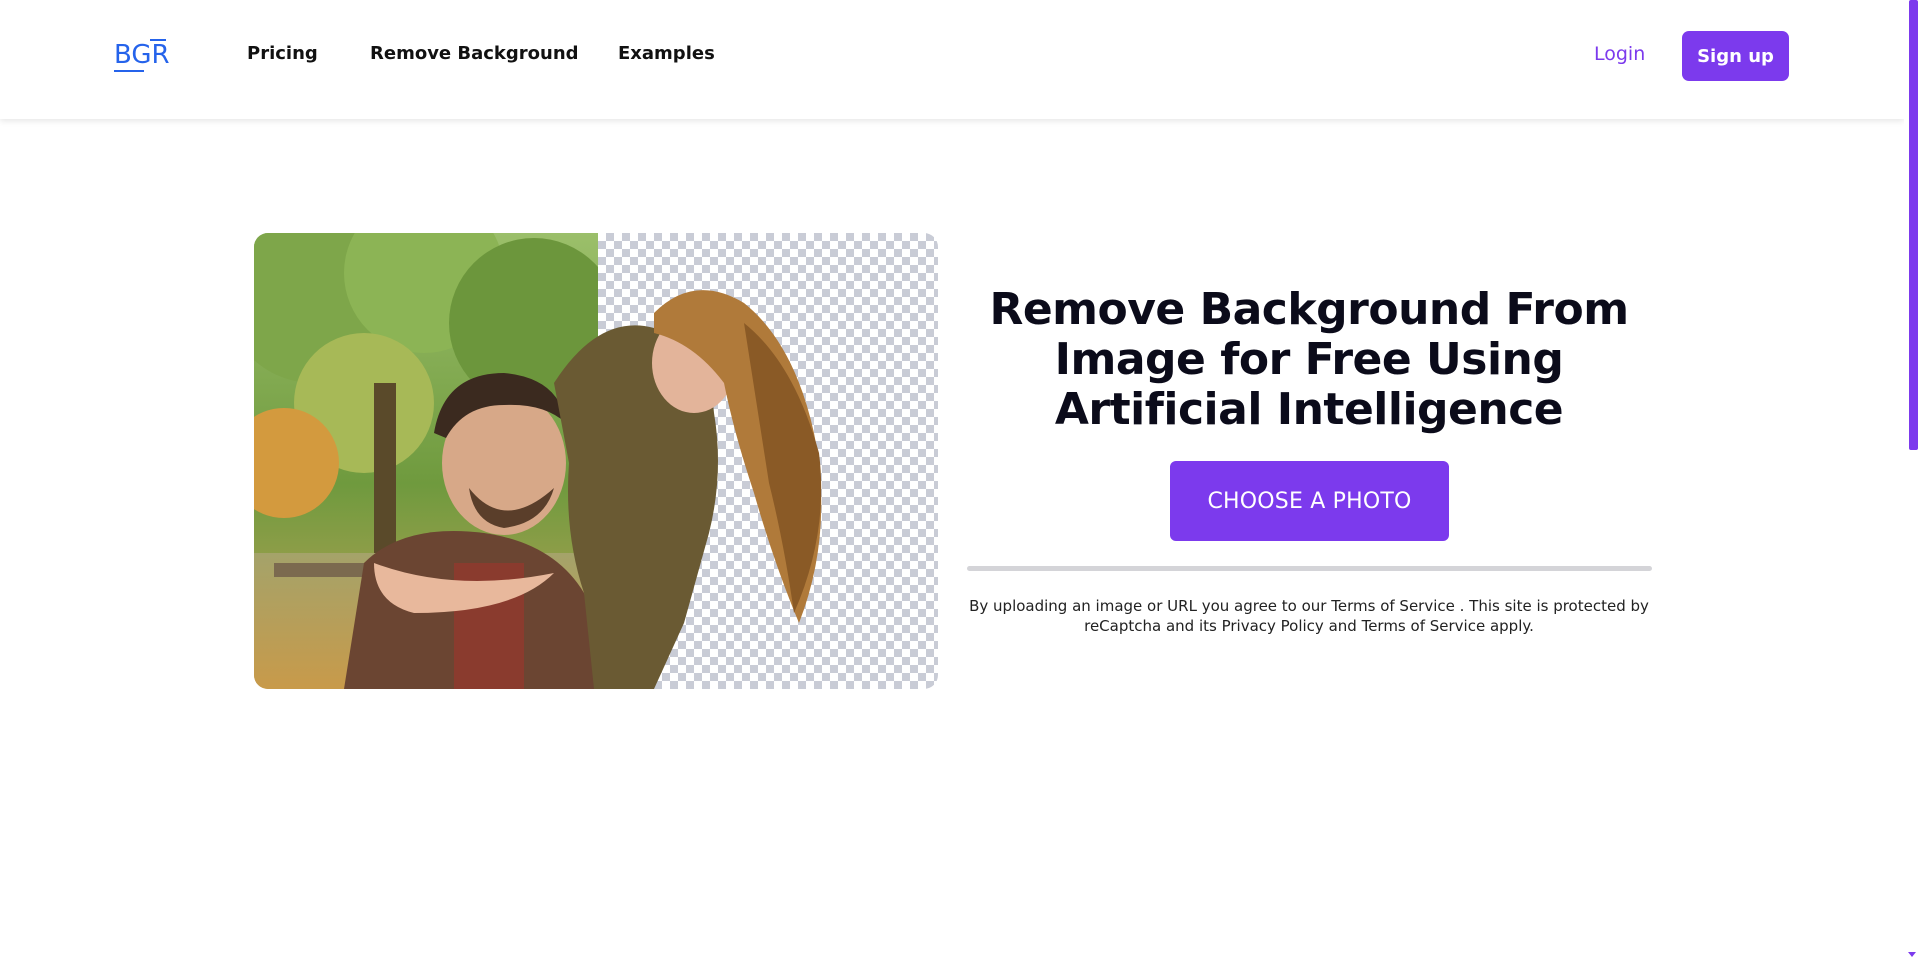  Describe the element at coordinates (474, 54) in the screenshot. I see `nav-remove-background: Remove Background` at that location.